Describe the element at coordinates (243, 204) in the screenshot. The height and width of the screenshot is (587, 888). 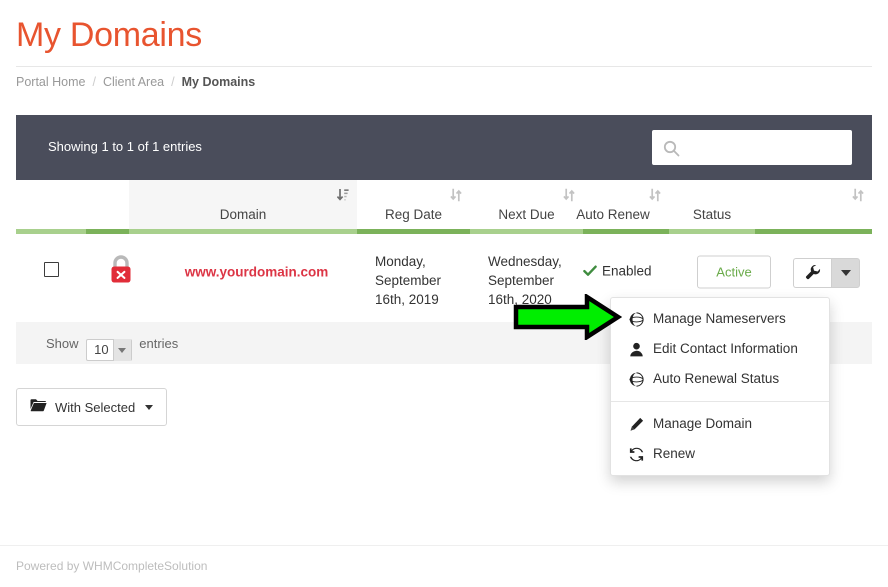
I see `column-header-domain: Domain` at that location.